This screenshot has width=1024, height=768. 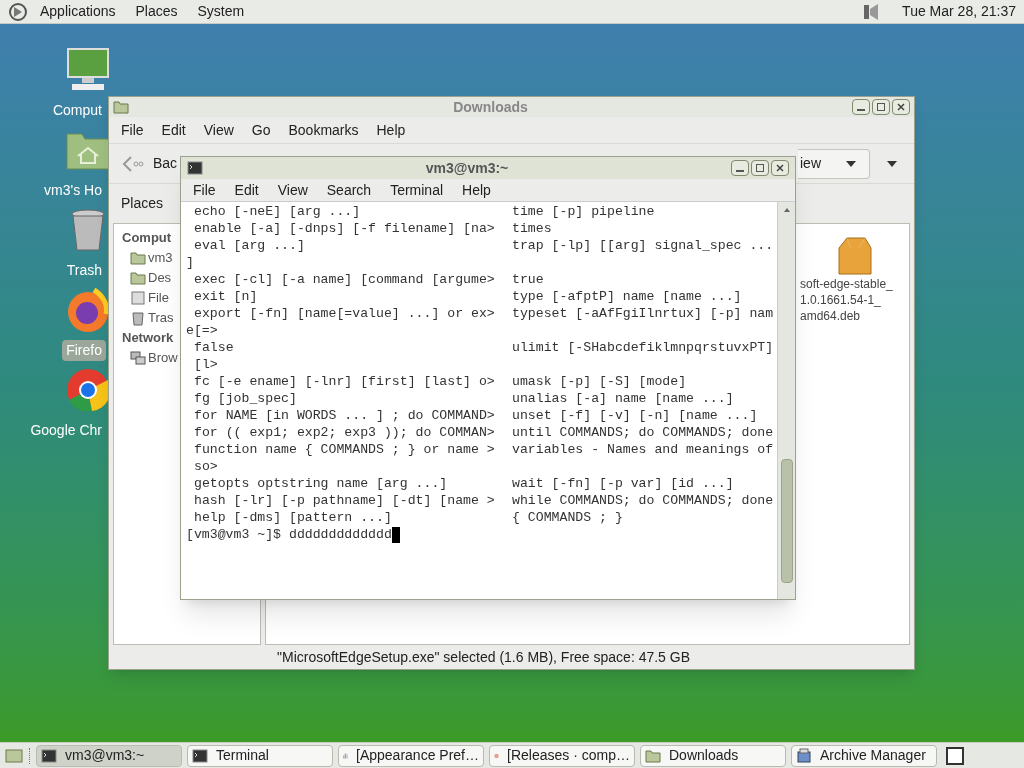 I want to click on drive-icon, so click(x=138, y=298).